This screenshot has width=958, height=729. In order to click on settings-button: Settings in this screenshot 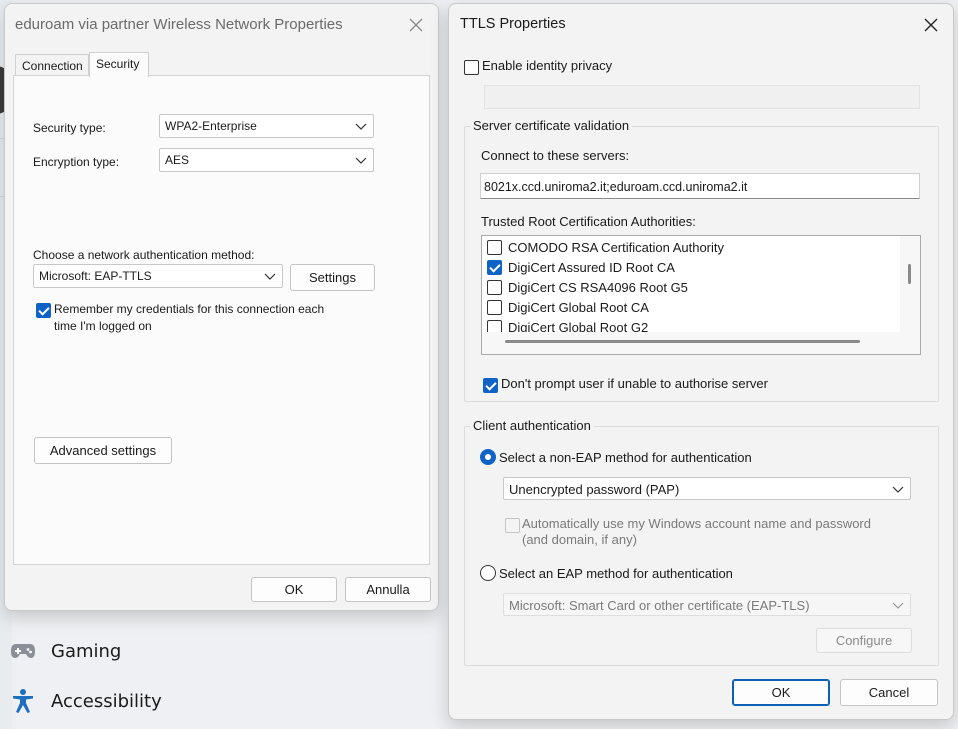, I will do `click(332, 277)`.